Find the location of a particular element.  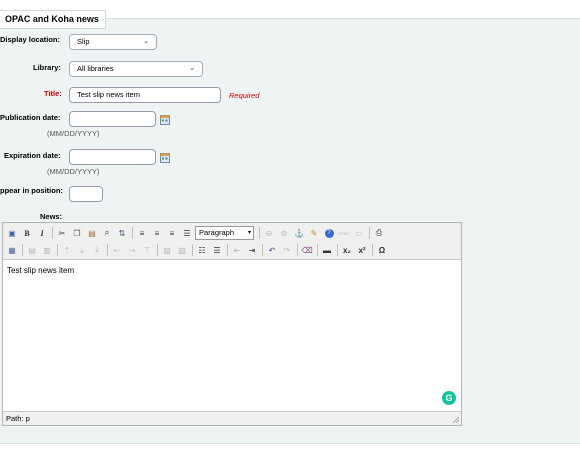

cell-props-icon: ▥ is located at coordinates (47, 250).